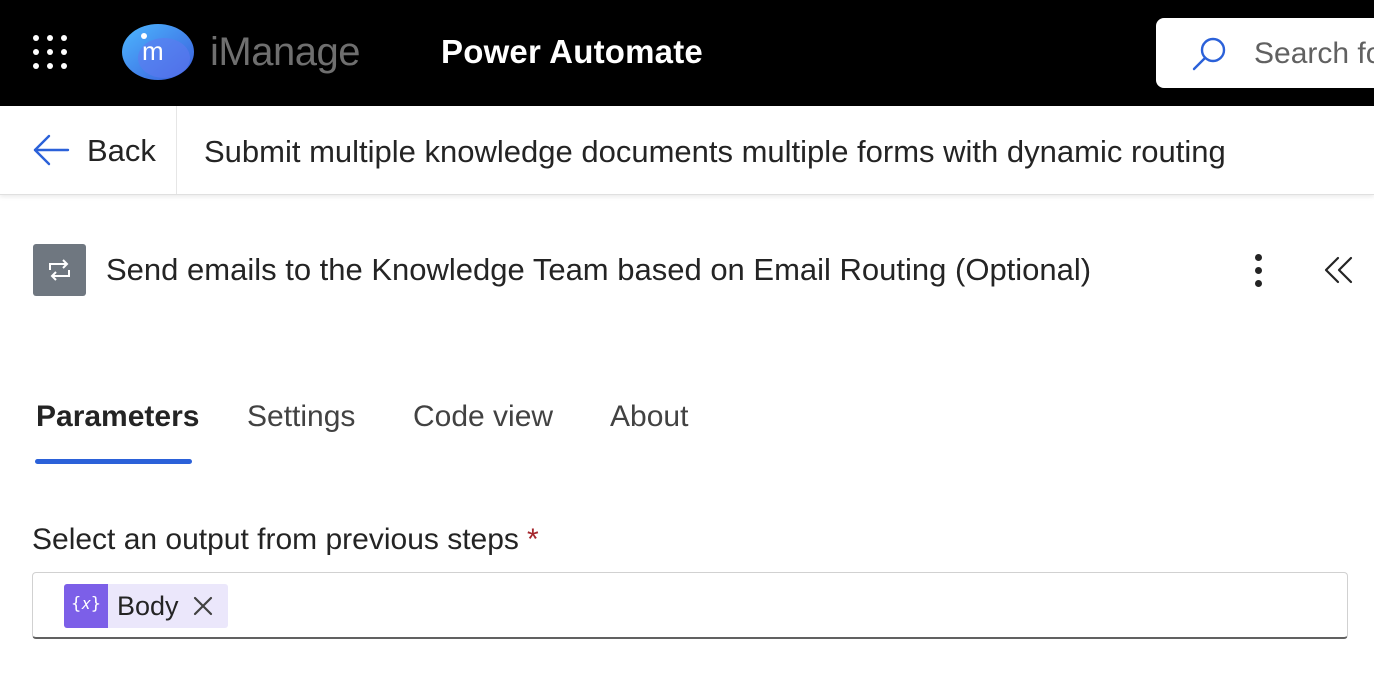 Image resolution: width=1374 pixels, height=678 pixels. Describe the element at coordinates (176, 150) in the screenshot. I see `divider` at that location.